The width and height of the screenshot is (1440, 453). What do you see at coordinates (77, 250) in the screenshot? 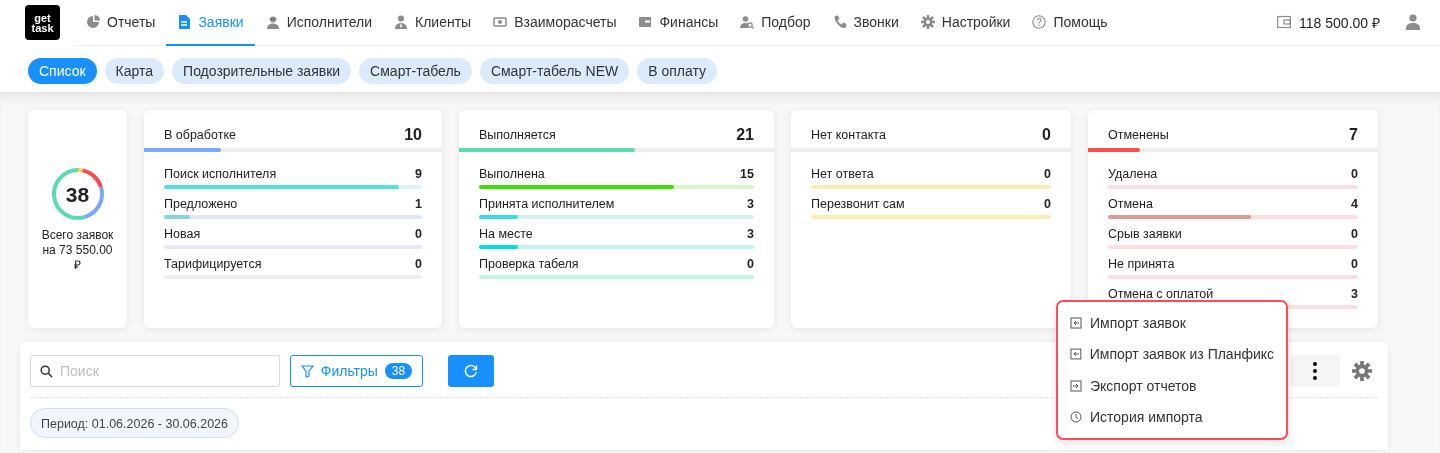
I see `total-caption: Всего заявок на 73 550.00 ₽` at bounding box center [77, 250].